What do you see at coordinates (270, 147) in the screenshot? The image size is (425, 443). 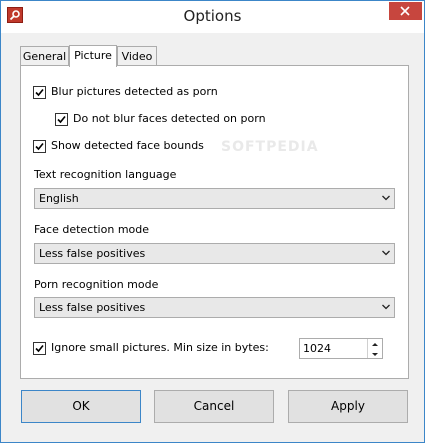 I see `watermark-text: SOFTPEDIA` at bounding box center [270, 147].